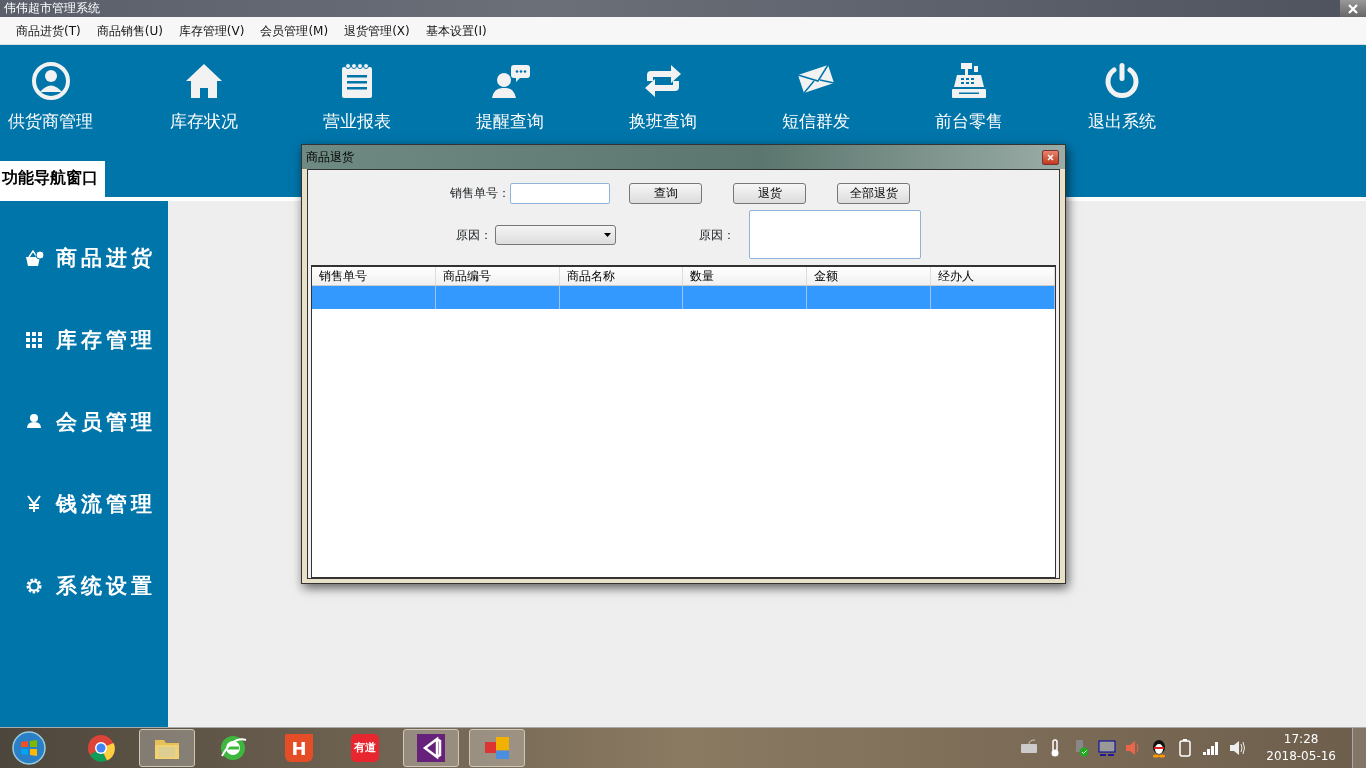 This screenshot has height=768, width=1366. I want to click on column-header: 金额, so click(869, 276).